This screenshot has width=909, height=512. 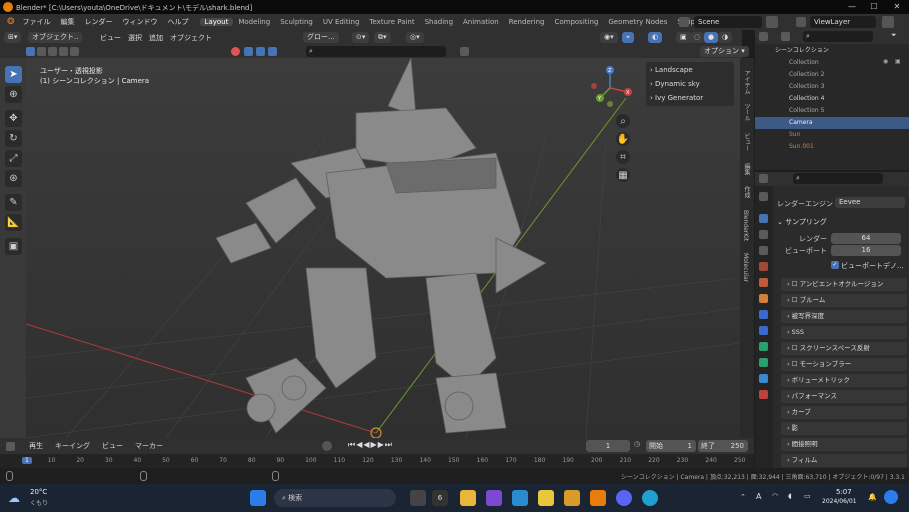 What do you see at coordinates (763, 378) in the screenshot?
I see `data-tab-icon` at bounding box center [763, 378].